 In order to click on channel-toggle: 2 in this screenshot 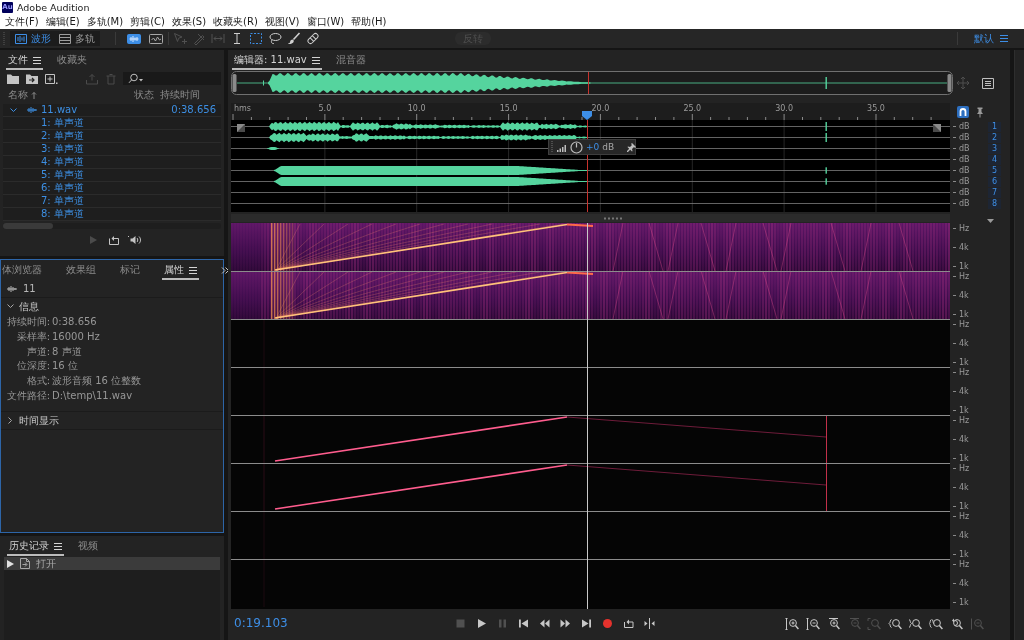, I will do `click(994, 137)`.